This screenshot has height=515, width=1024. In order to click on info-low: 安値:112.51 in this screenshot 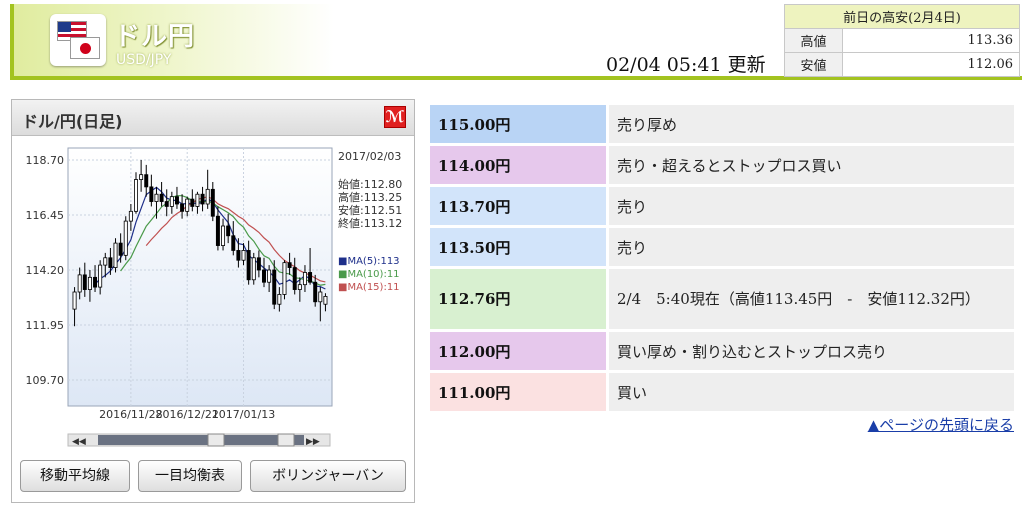, I will do `click(370, 210)`.